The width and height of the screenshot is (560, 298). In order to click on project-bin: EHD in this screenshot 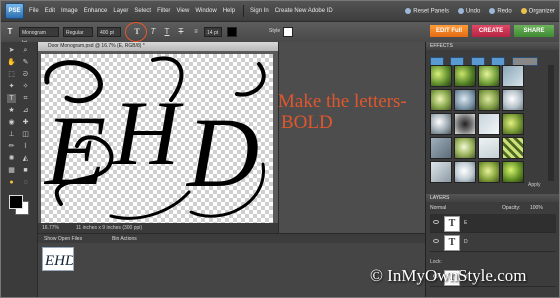, I will do `click(231, 270)`.